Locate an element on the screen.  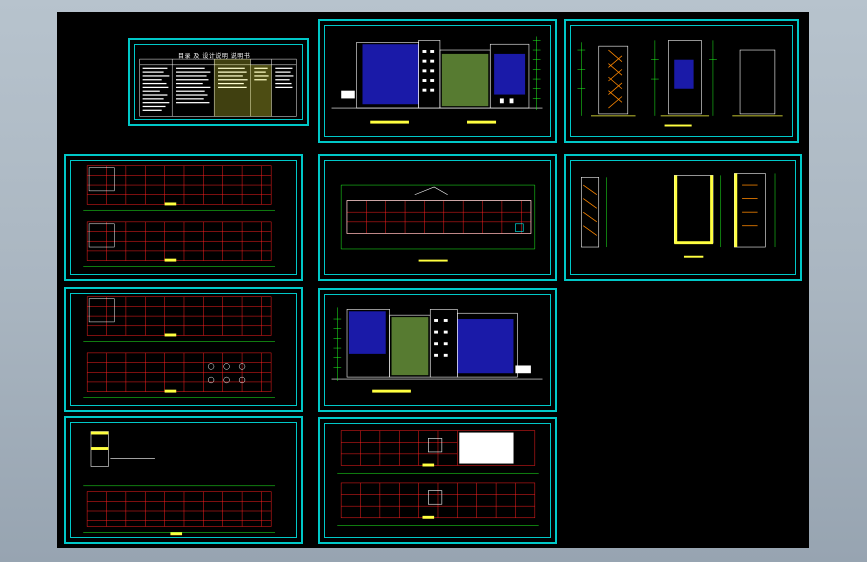
floor-plans-c-drawing is located at coordinates (179, 483).